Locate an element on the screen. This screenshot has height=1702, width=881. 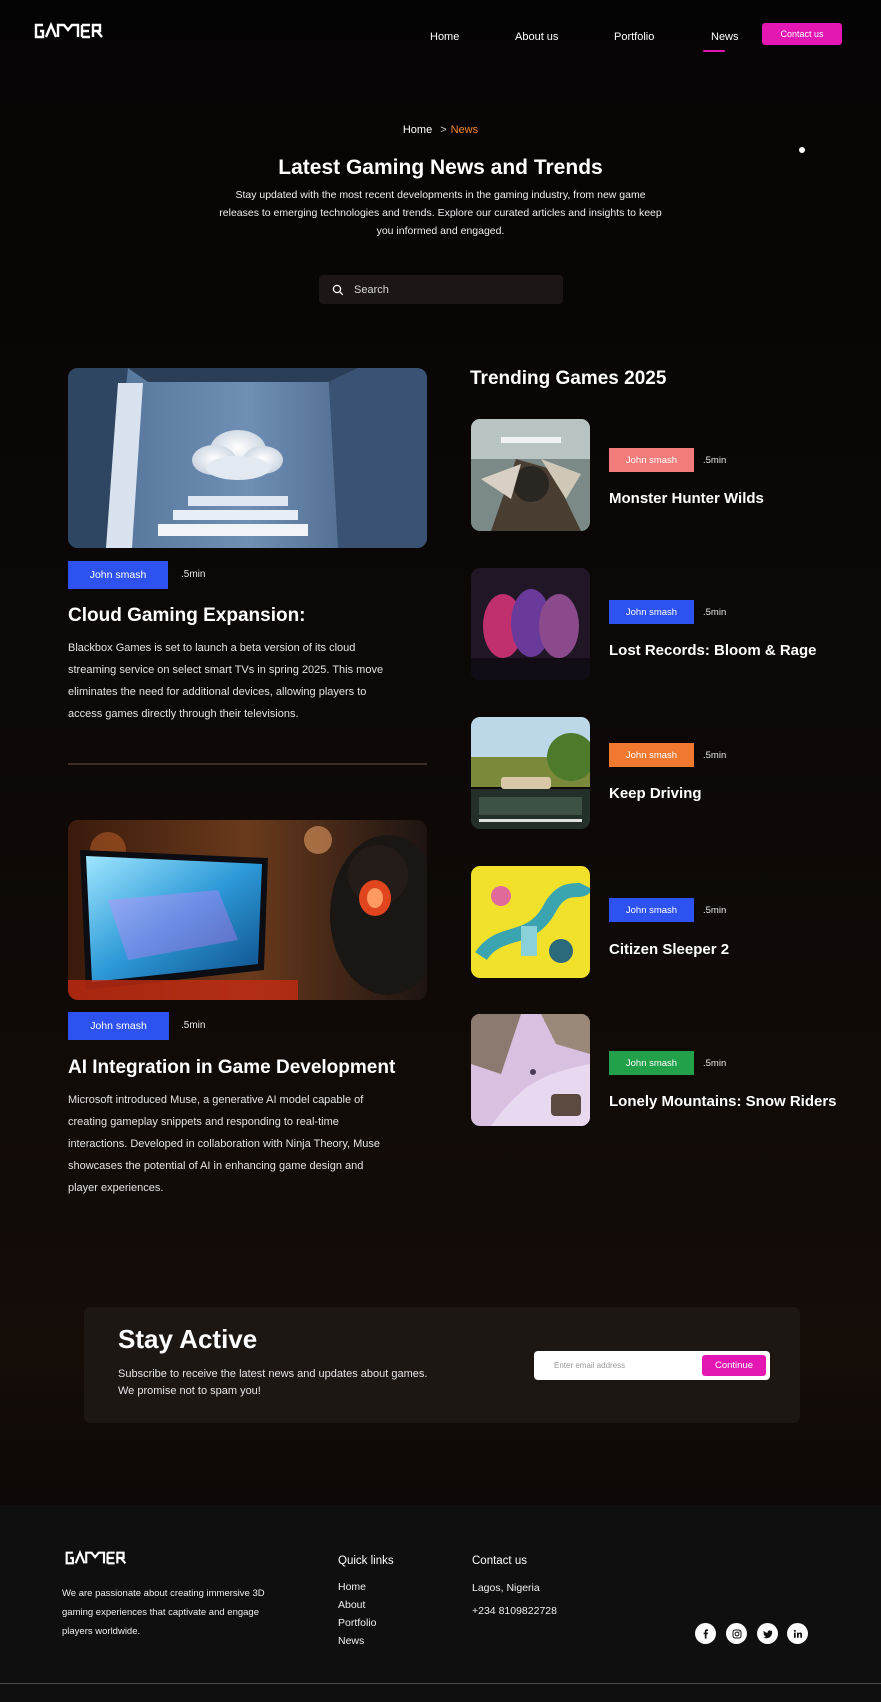
lonely-mountains-thumbnail is located at coordinates (530, 1070).